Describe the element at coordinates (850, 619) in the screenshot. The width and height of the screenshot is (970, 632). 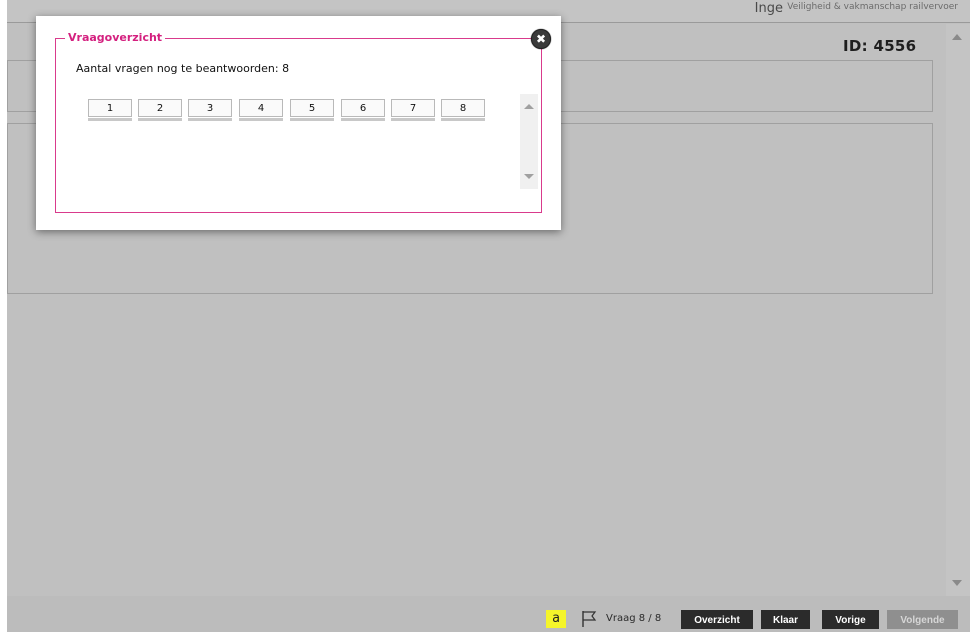
I see `previous-button: Vorige` at that location.